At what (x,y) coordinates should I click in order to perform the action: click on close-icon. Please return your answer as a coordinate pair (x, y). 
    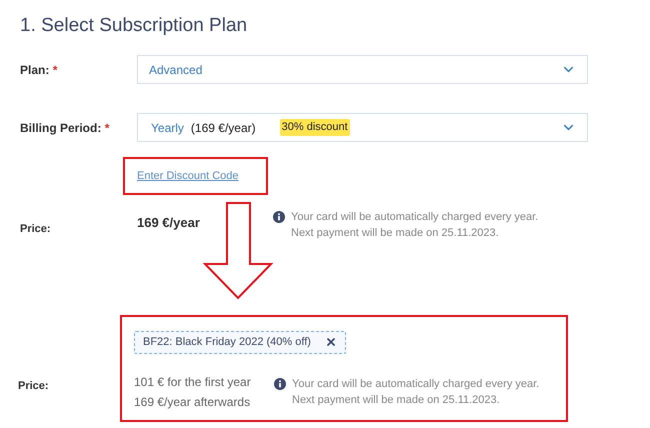
    Looking at the image, I should click on (330, 342).